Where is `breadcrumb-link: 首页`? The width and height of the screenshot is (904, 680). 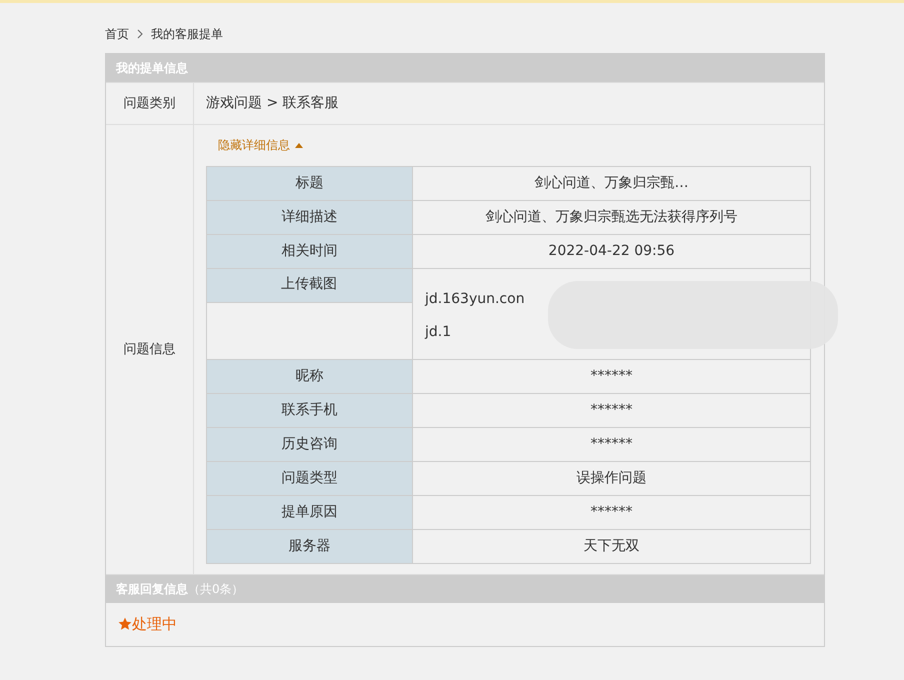 breadcrumb-link: 首页 is located at coordinates (117, 34).